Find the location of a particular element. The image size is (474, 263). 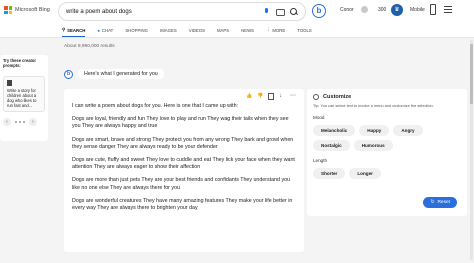

gear-icon is located at coordinates (316, 97).